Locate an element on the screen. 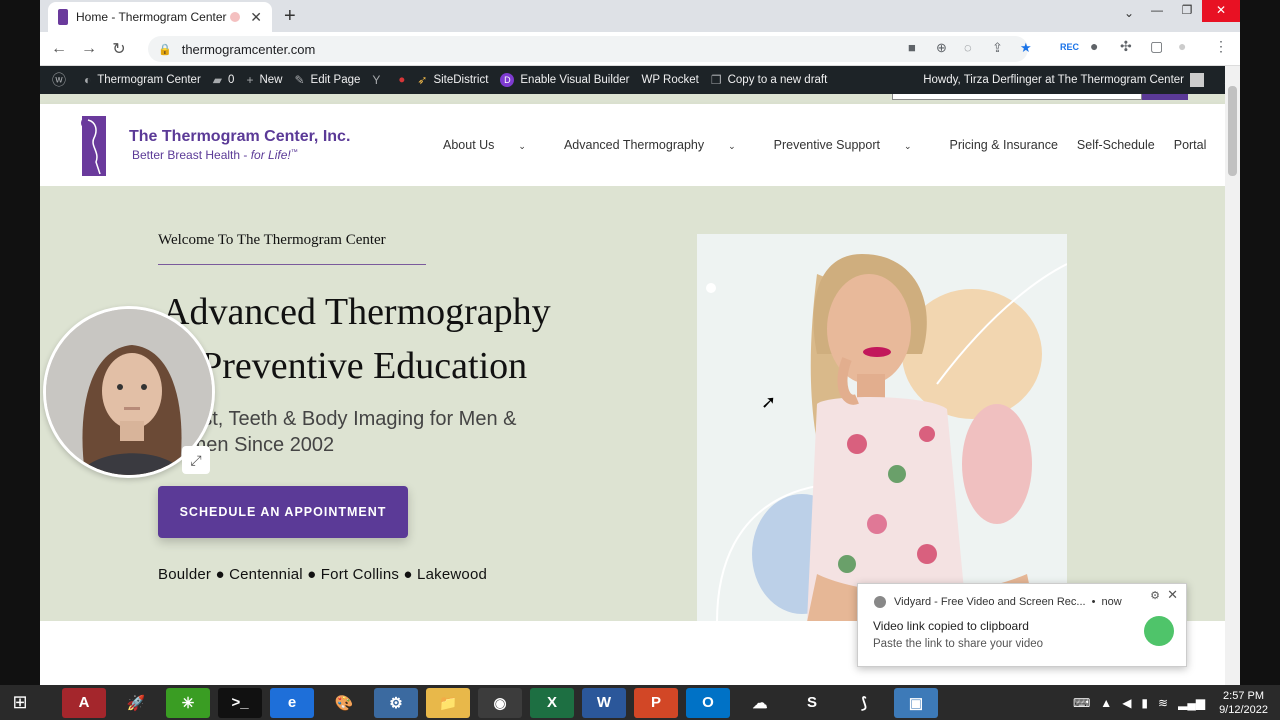 This screenshot has width=1280, height=720. window-controls: — ❐ ✕ is located at coordinates (1191, 11).